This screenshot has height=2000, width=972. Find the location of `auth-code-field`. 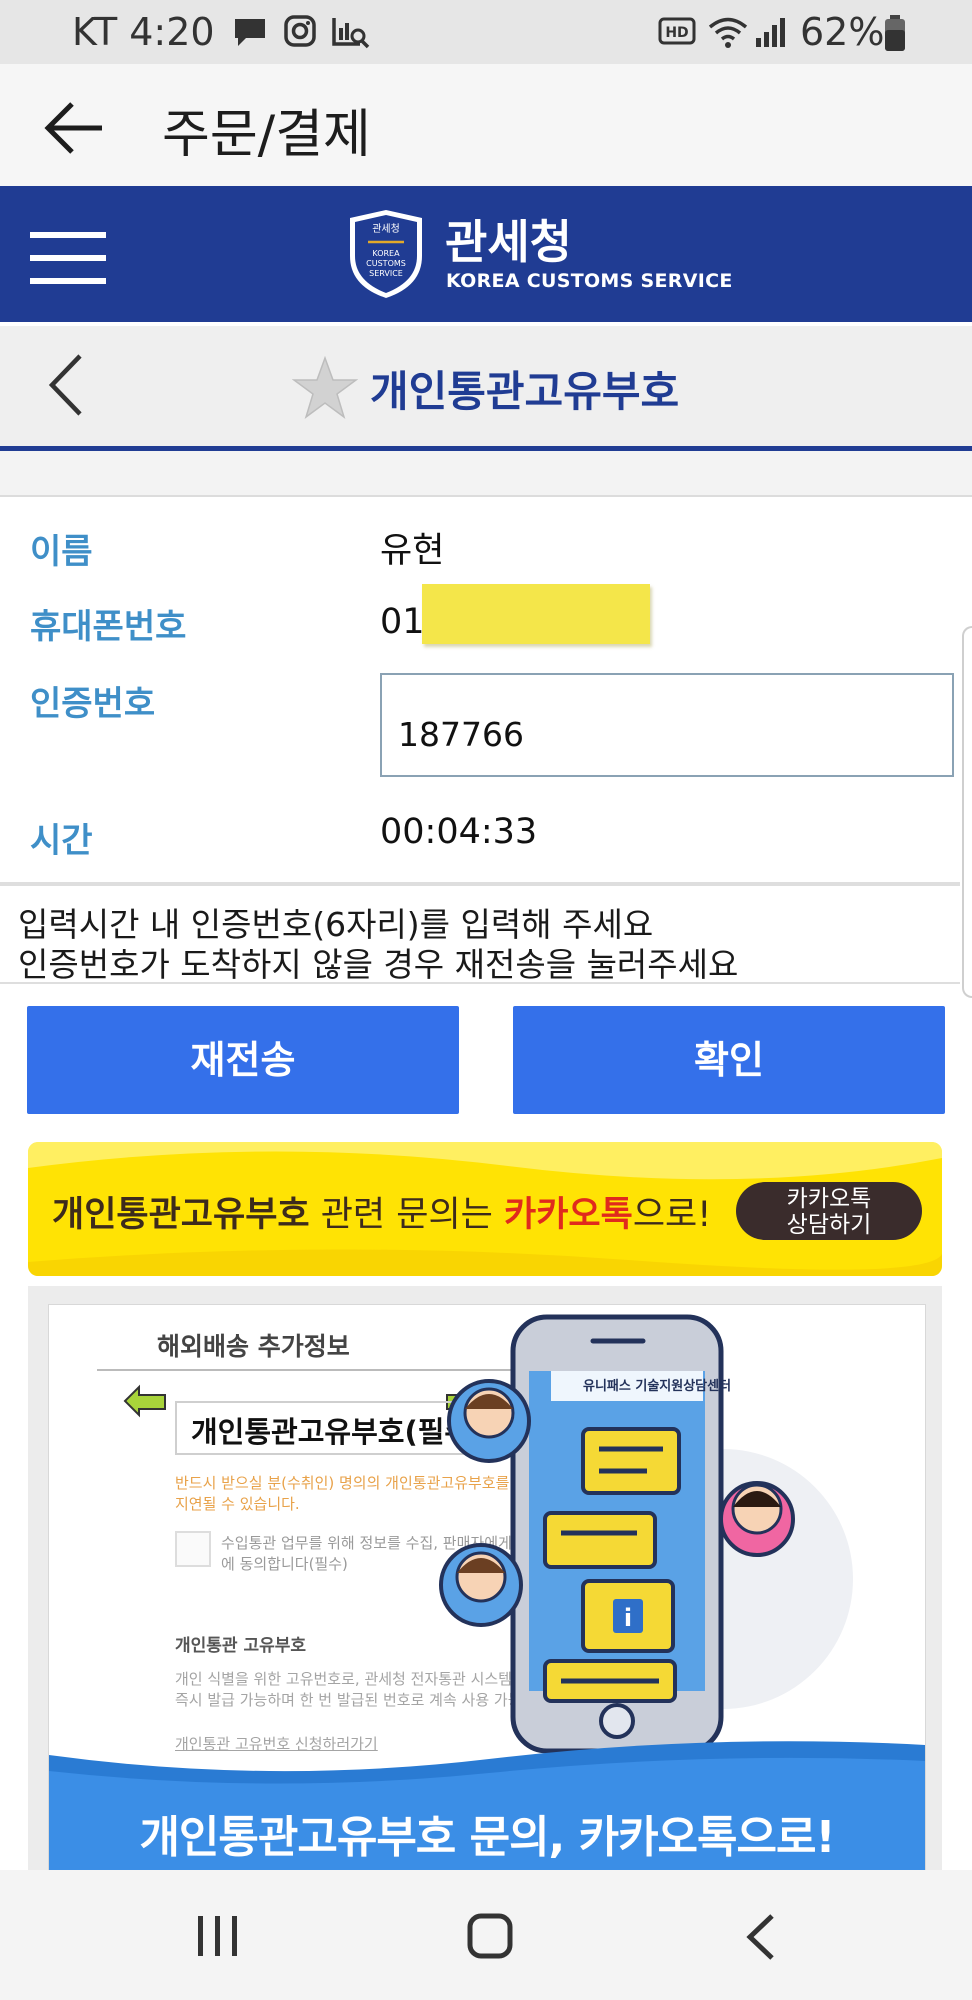

auth-code-field is located at coordinates (667, 725).